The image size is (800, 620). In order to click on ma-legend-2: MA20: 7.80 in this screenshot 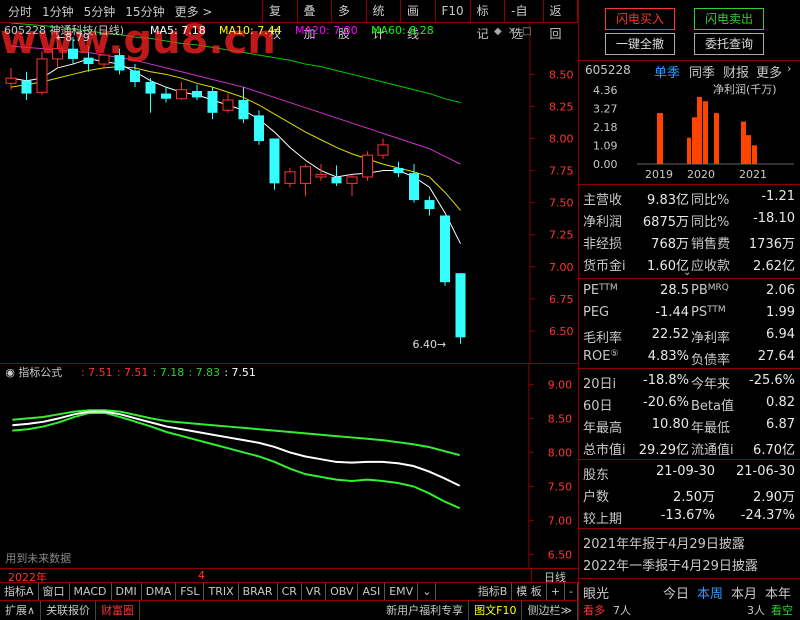, I will do `click(326, 30)`.